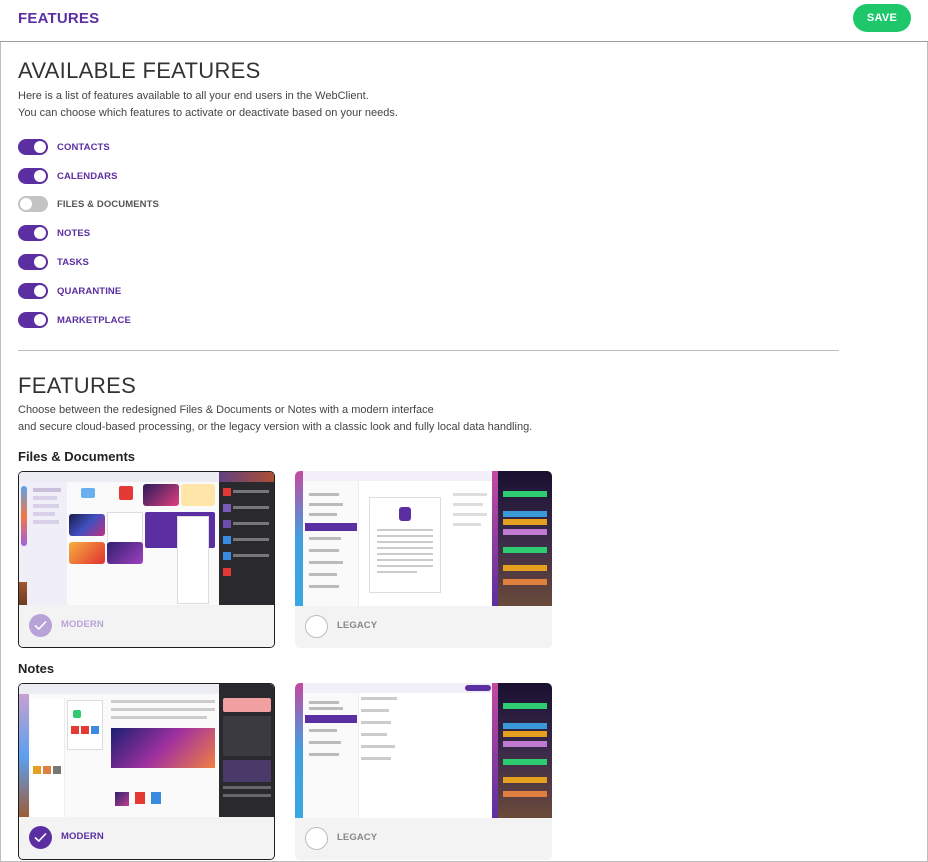 Image resolution: width=928 pixels, height=862 pixels. Describe the element at coordinates (146, 751) in the screenshot. I see `notes-modern-preview` at that location.